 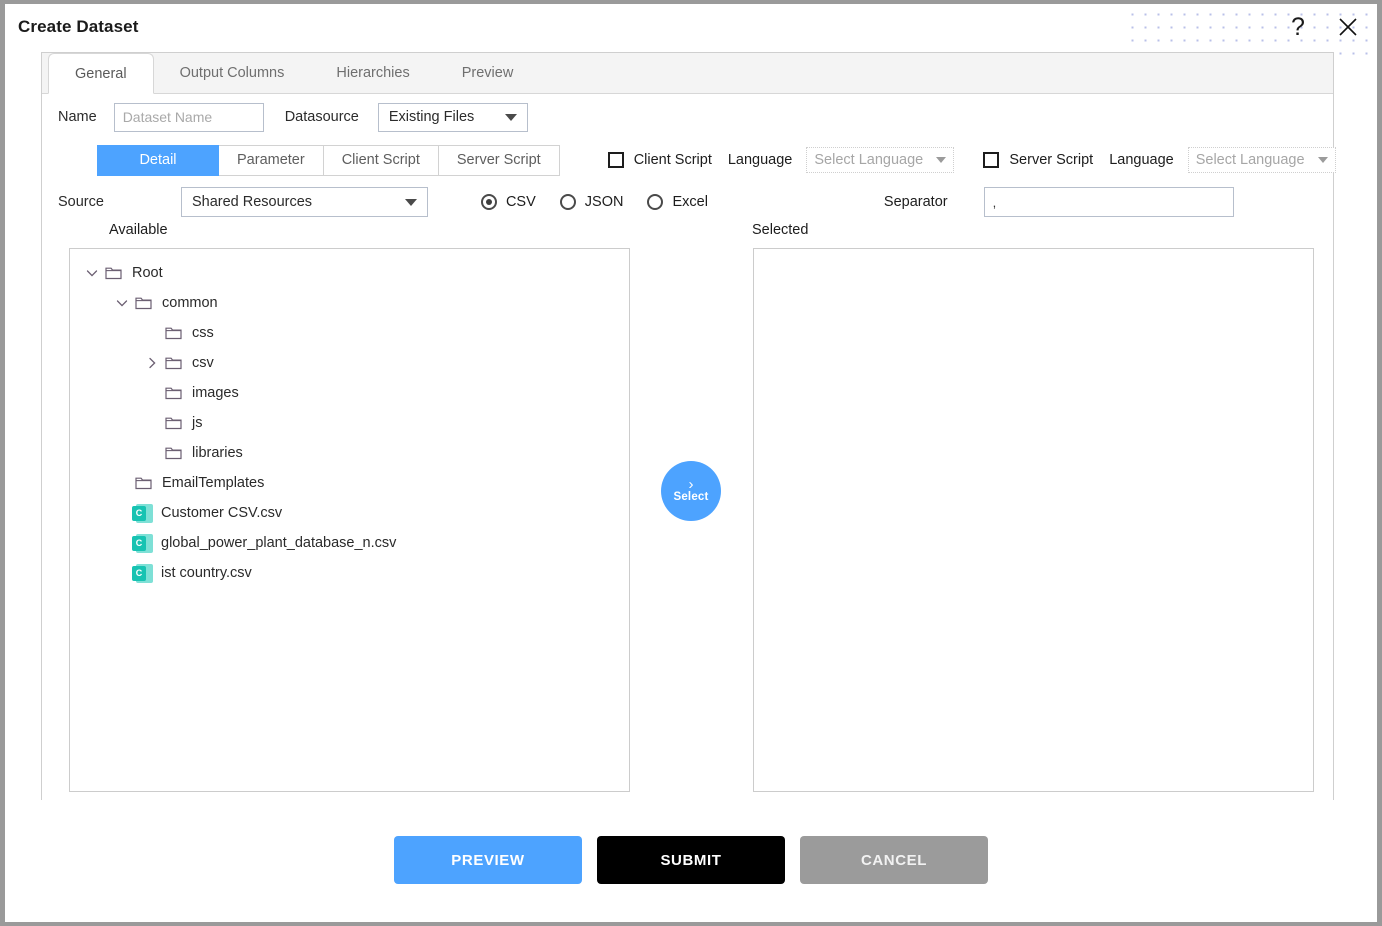 I want to click on format-radio-excel: Excel, so click(x=677, y=202).